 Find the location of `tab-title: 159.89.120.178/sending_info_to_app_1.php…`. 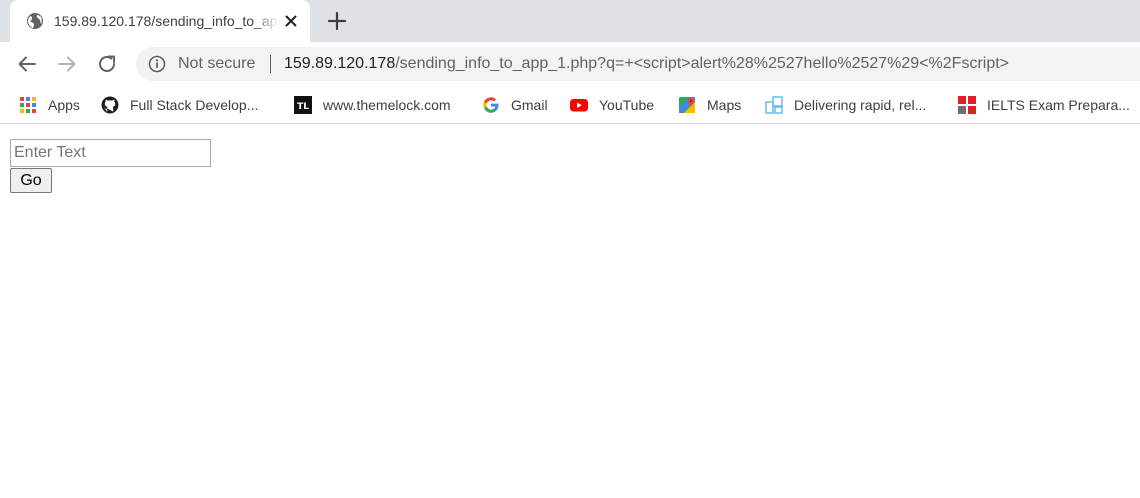

tab-title: 159.89.120.178/sending_info_to_app_1.php… is located at coordinates (167, 21).